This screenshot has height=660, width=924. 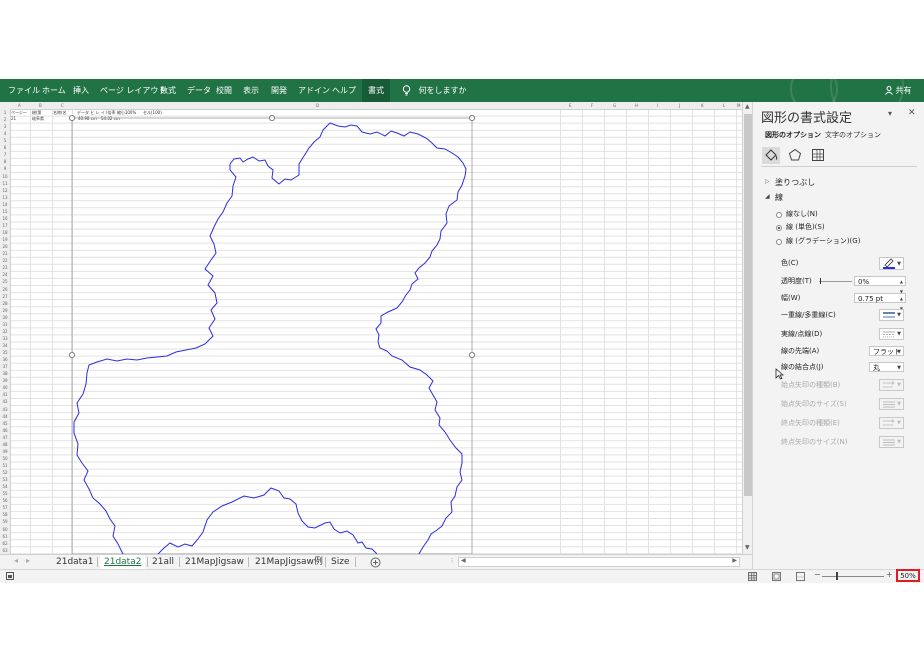 What do you see at coordinates (835, 281) in the screenshot?
I see `transparency-slider` at bounding box center [835, 281].